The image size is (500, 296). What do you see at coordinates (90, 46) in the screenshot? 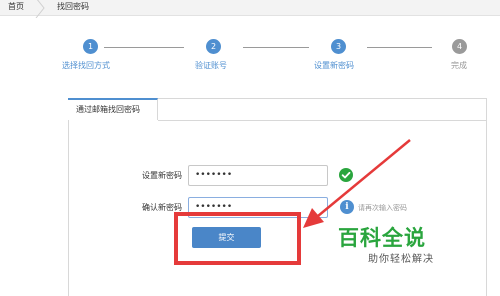
I see `step-1-circle: 1` at bounding box center [90, 46].